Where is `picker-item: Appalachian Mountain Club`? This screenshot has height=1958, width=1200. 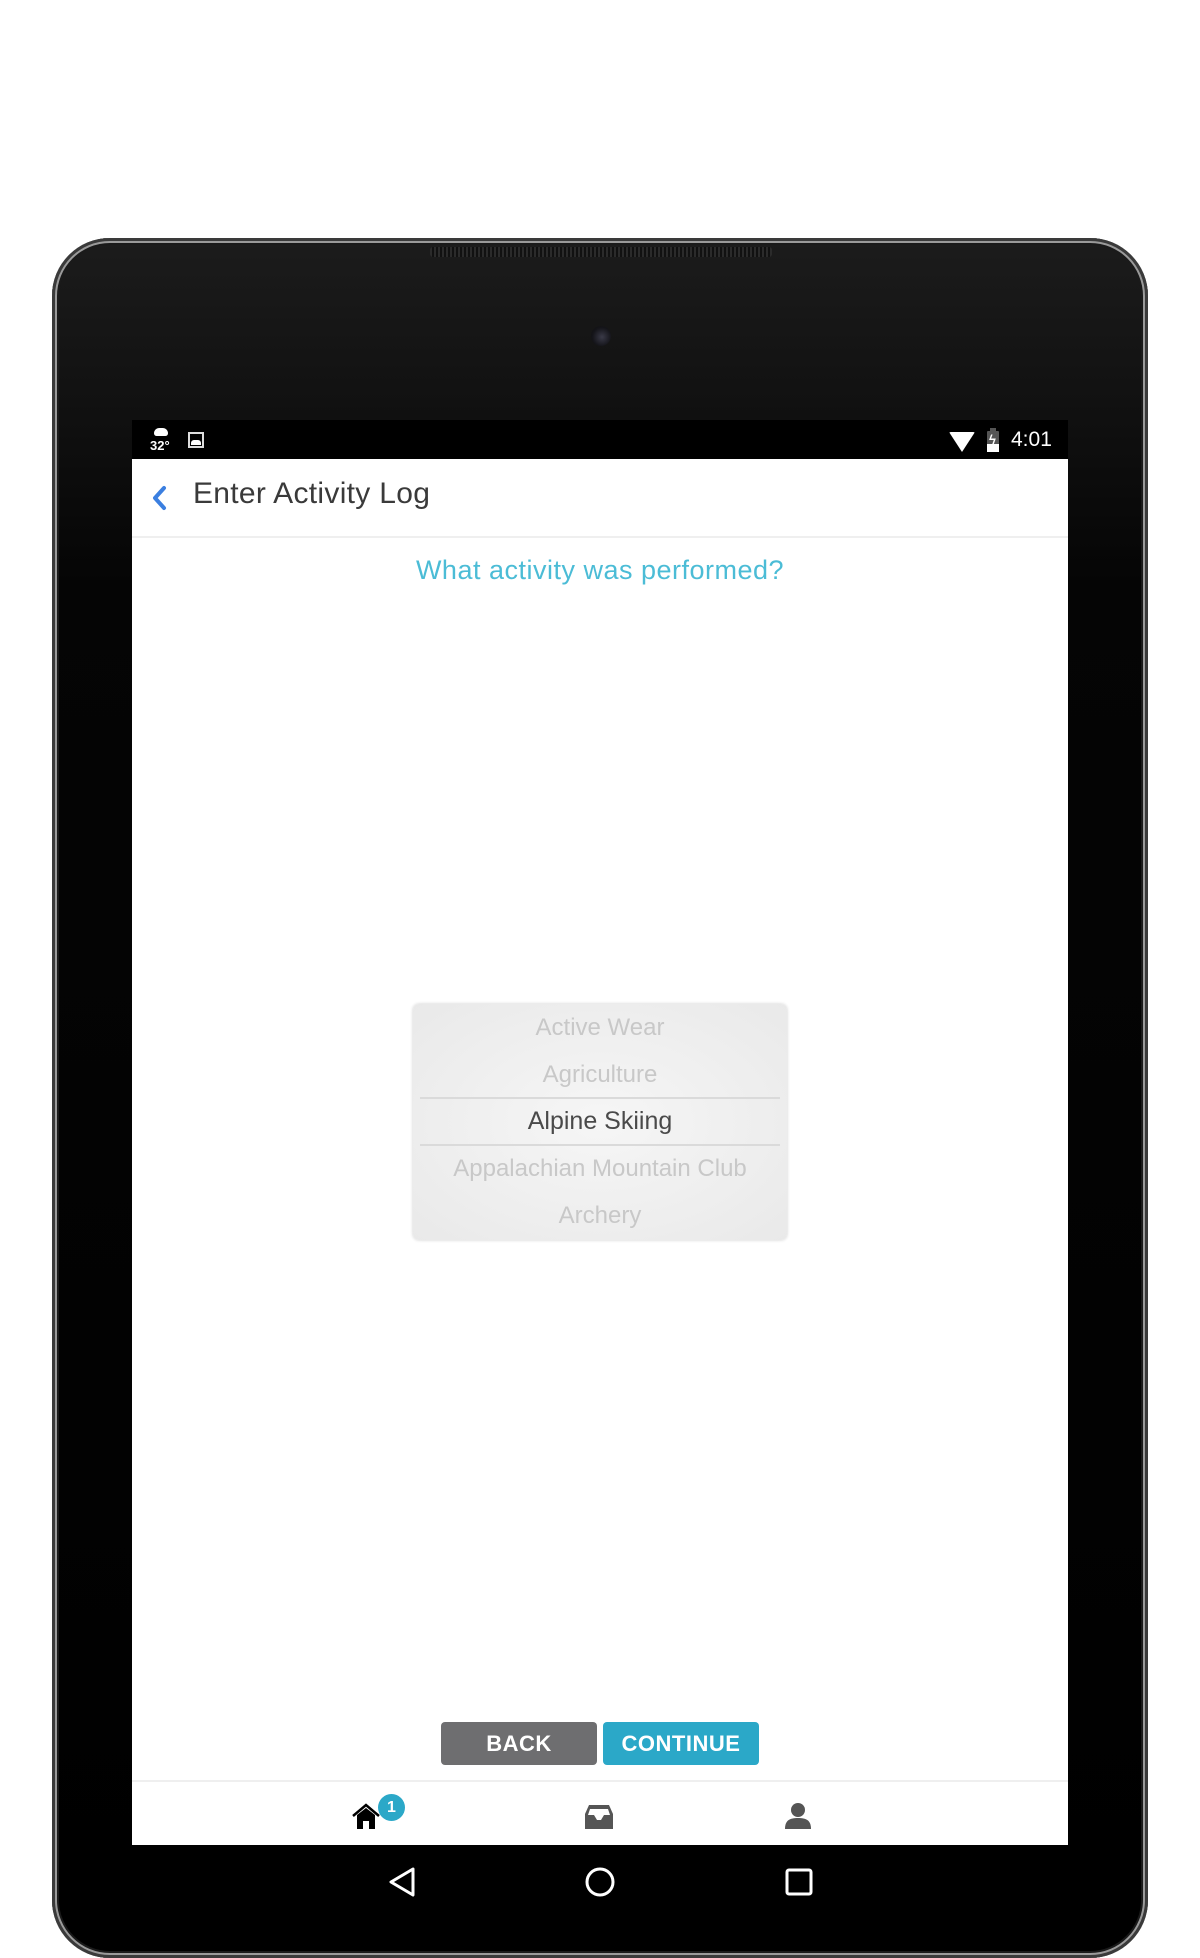
picker-item: Appalachian Mountain Club is located at coordinates (600, 1168).